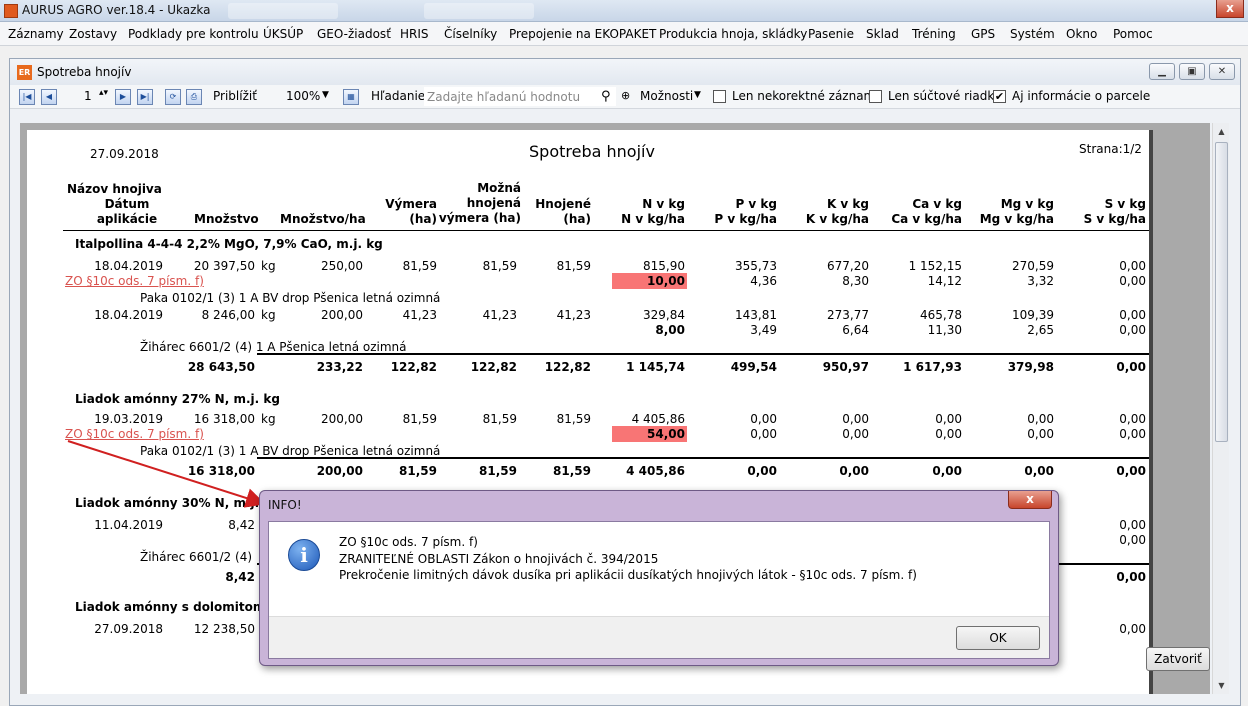 The width and height of the screenshot is (1248, 706). I want to click on menu-hris: HRIS, so click(414, 34).